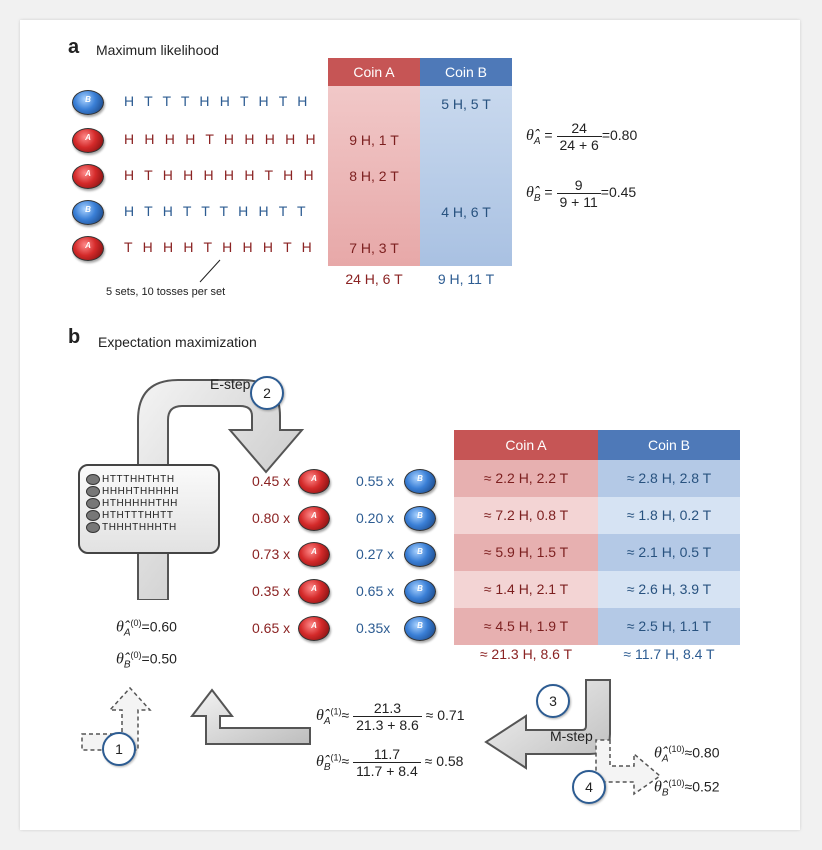  What do you see at coordinates (387, 708) in the screenshot?
I see `fraction-numerator: 21.3` at bounding box center [387, 708].